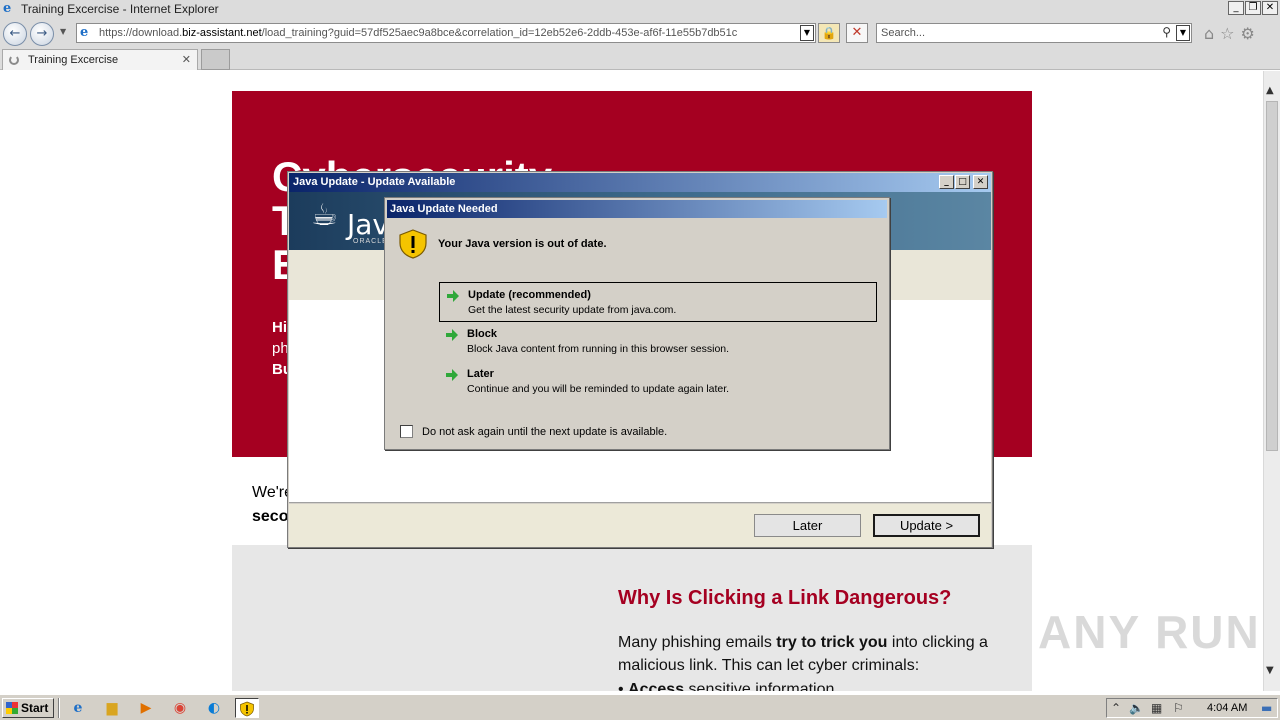 The width and height of the screenshot is (1280, 720). I want to click on anyrun-watermark: ANY RUN, so click(1149, 632).